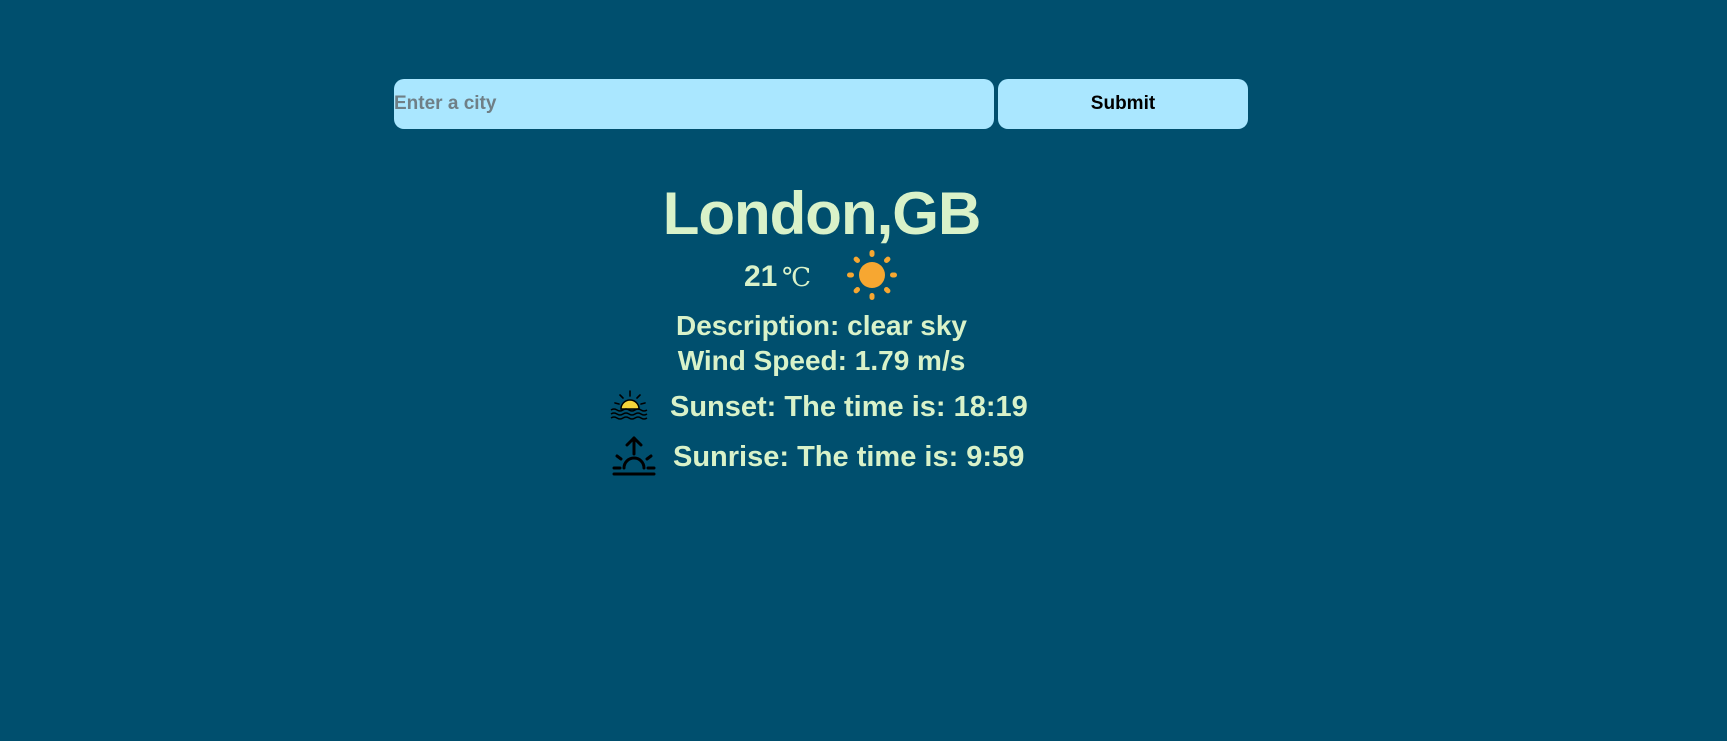  Describe the element at coordinates (824, 278) in the screenshot. I see `temperature-row: 21 ℃` at that location.